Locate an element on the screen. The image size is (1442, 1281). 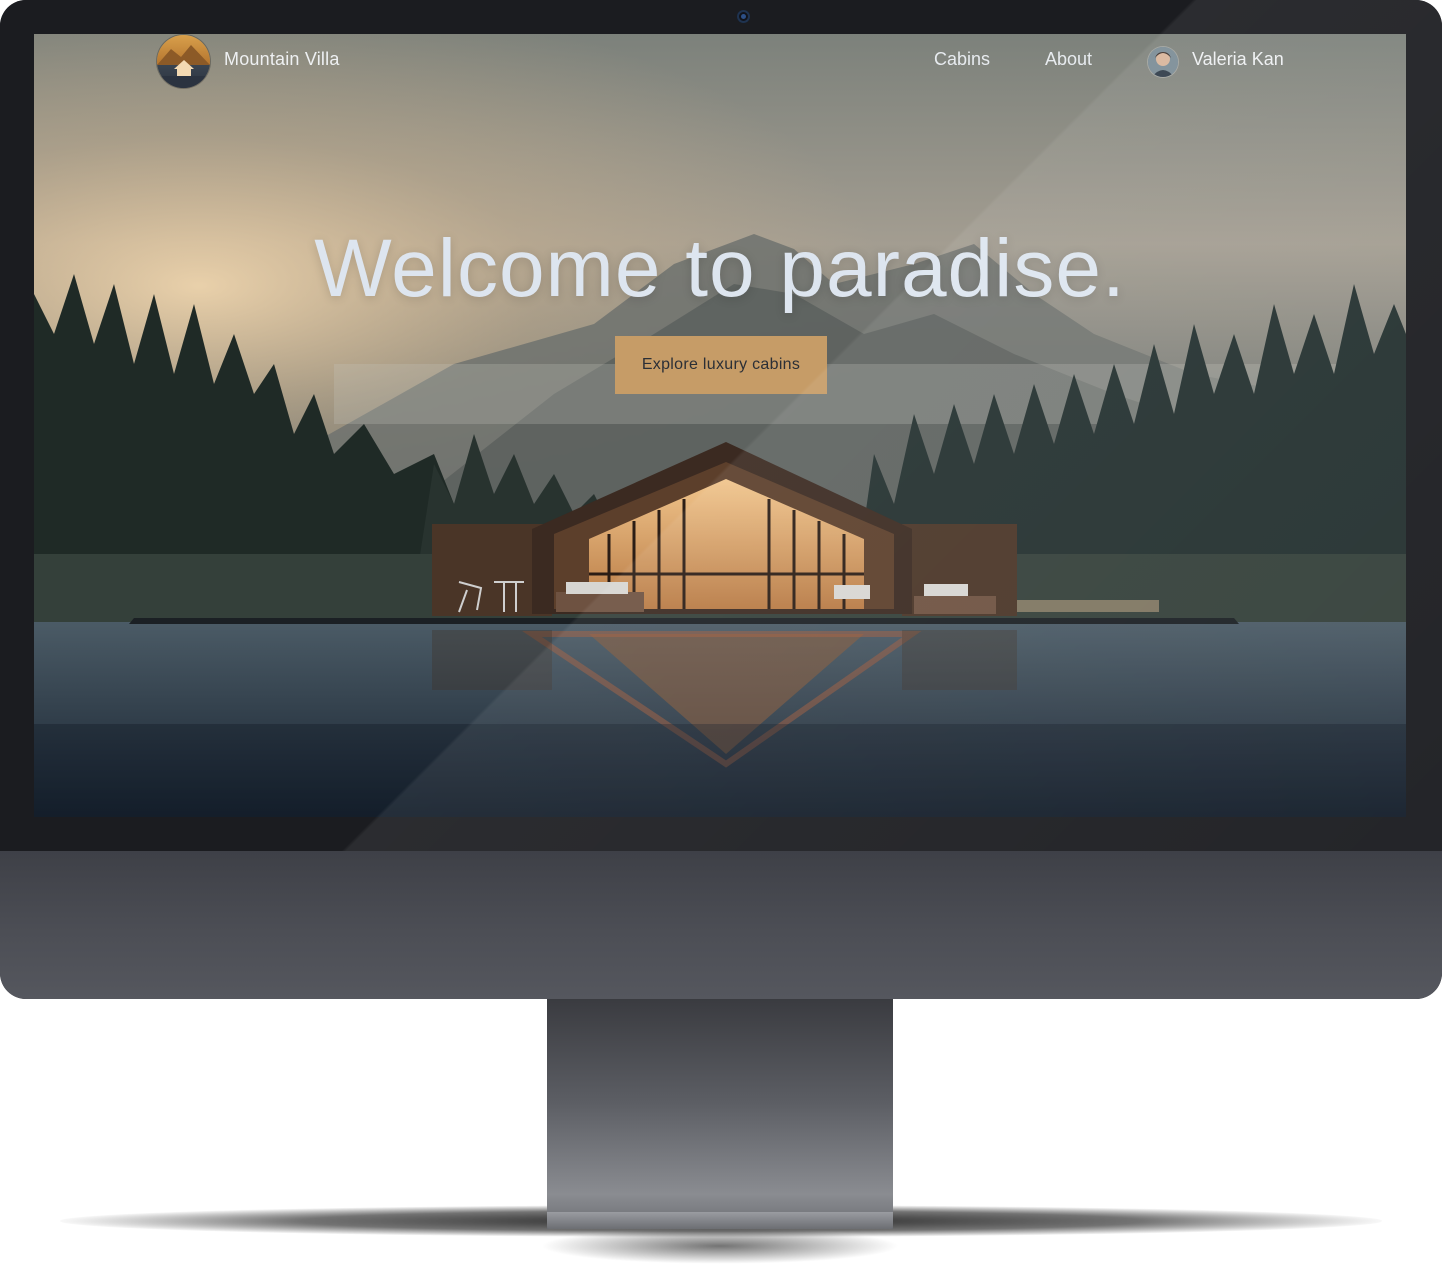
monitor-chin is located at coordinates (721, 925).